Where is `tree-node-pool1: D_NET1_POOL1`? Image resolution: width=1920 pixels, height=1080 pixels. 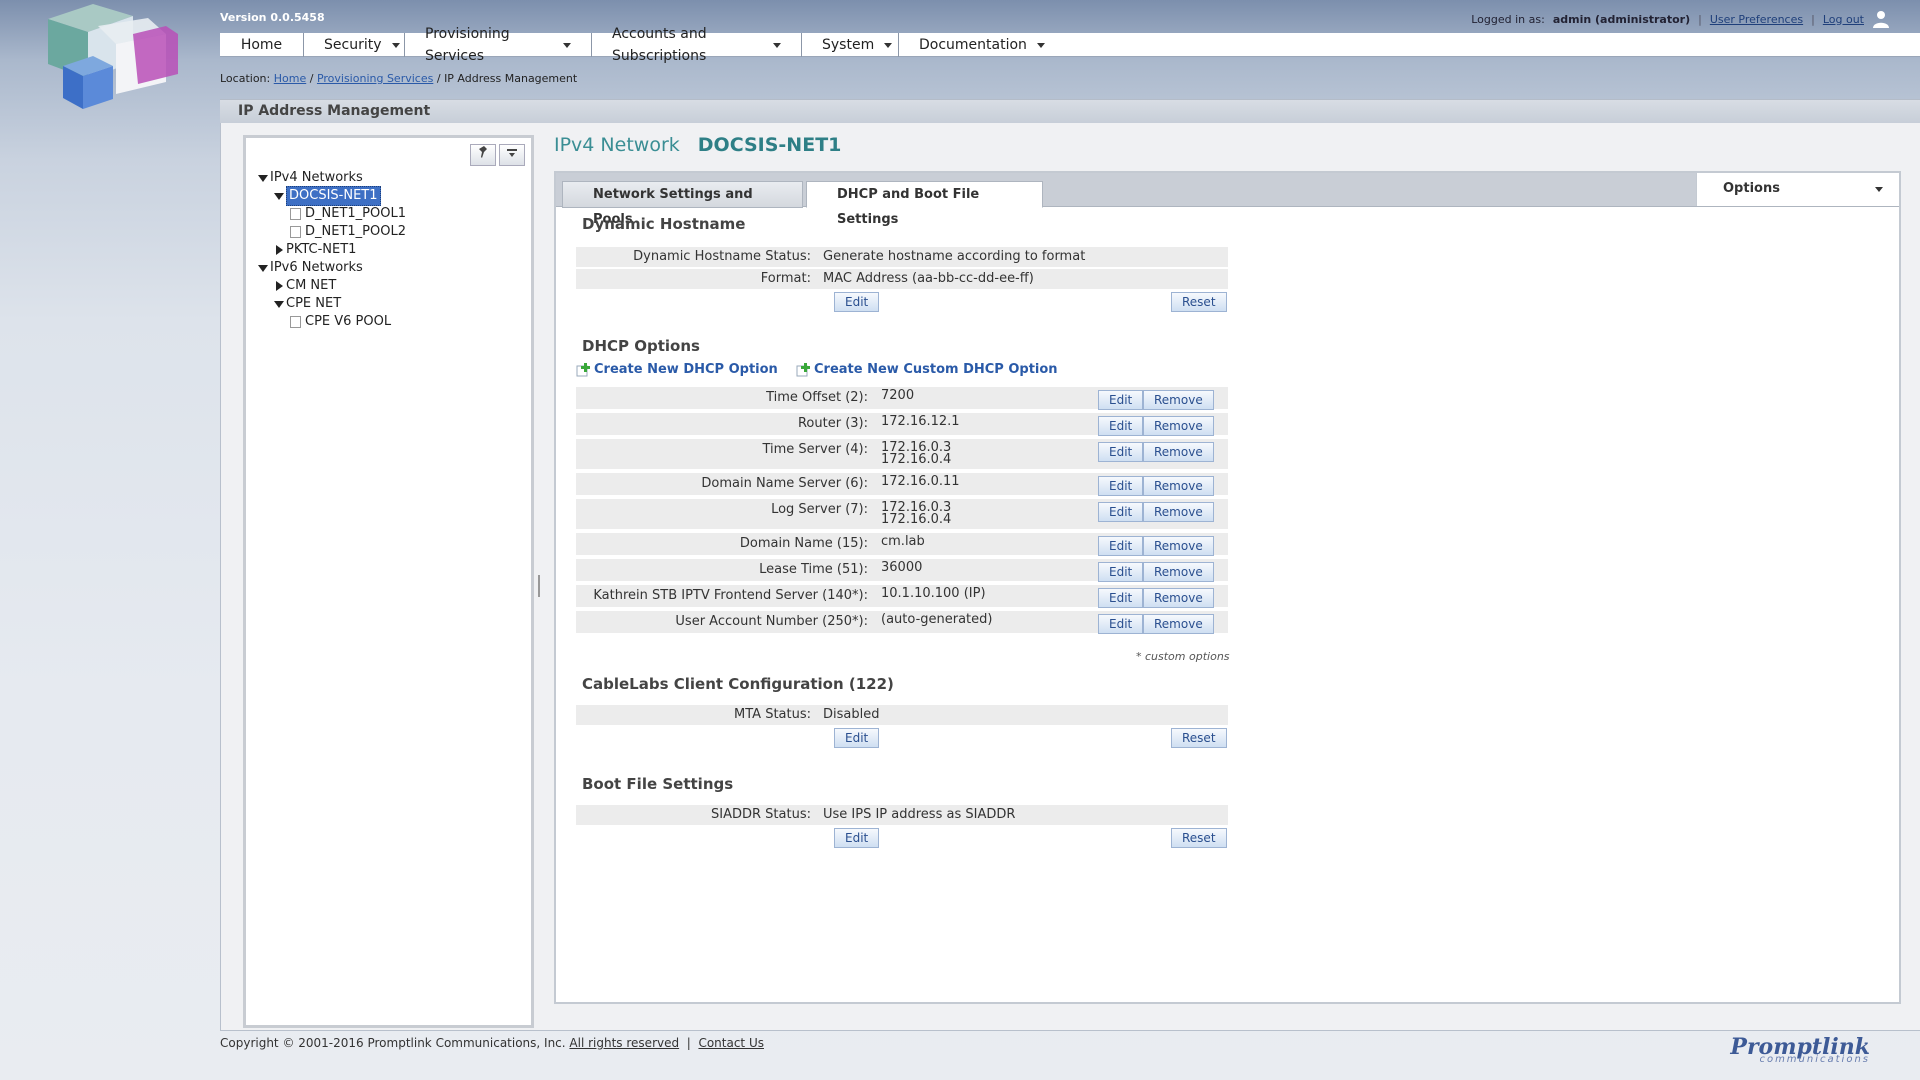
tree-node-pool1: D_NET1_POOL1 is located at coordinates (331, 214).